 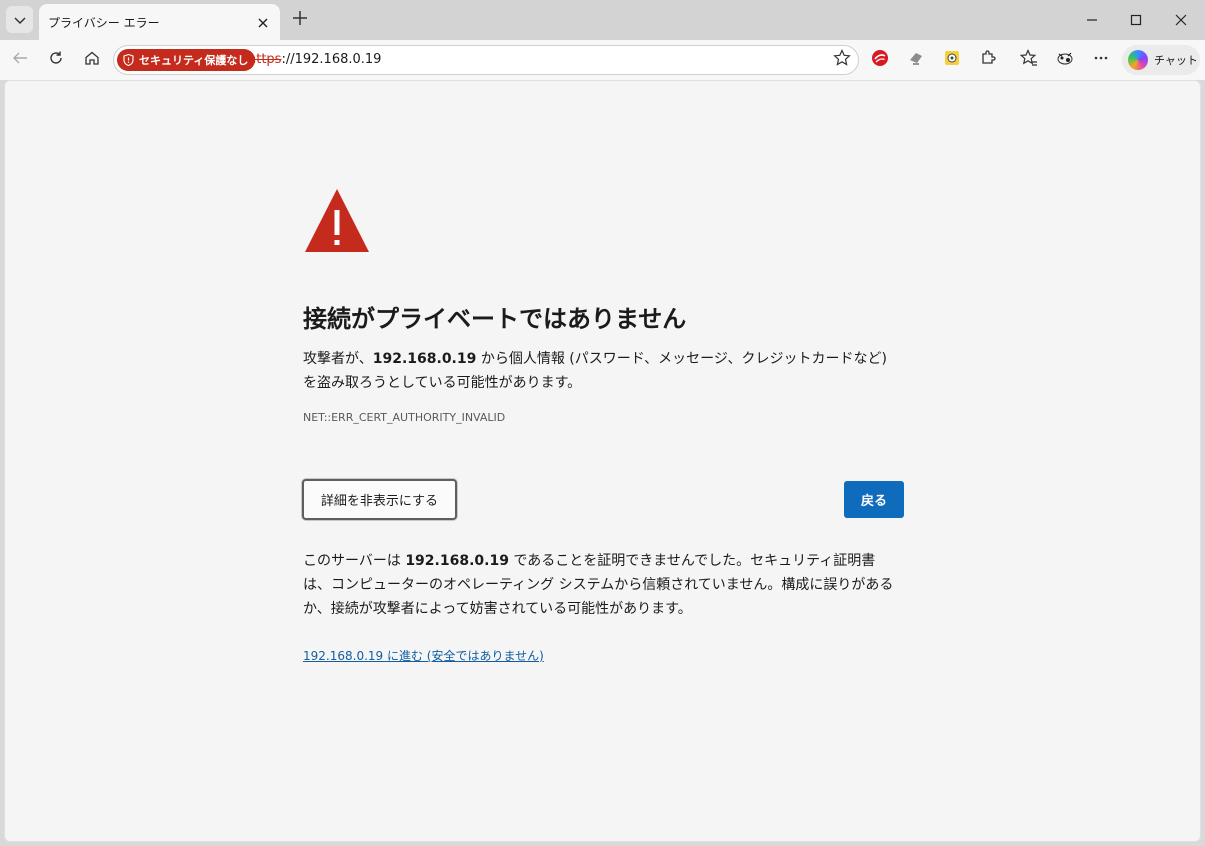 I want to click on warning-triangle-icon, so click(x=337, y=222).